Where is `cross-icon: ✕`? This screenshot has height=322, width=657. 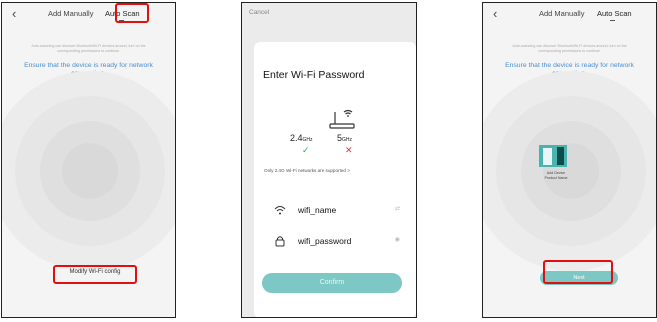
cross-icon: ✕ is located at coordinates (349, 150).